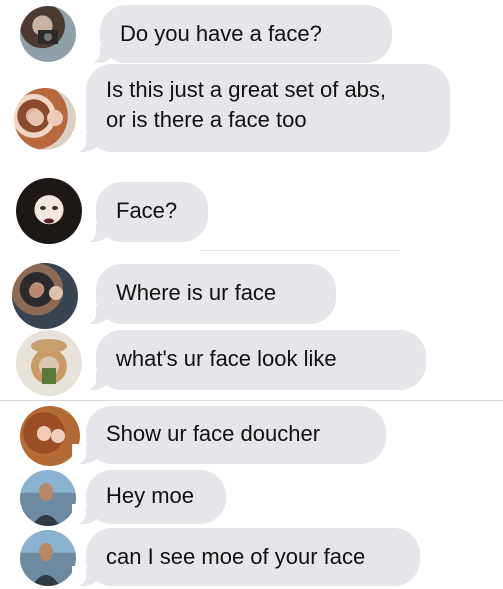 This screenshot has height=589, width=503. Describe the element at coordinates (246, 557) in the screenshot. I see `message-bubble: can I see moe of your face` at that location.